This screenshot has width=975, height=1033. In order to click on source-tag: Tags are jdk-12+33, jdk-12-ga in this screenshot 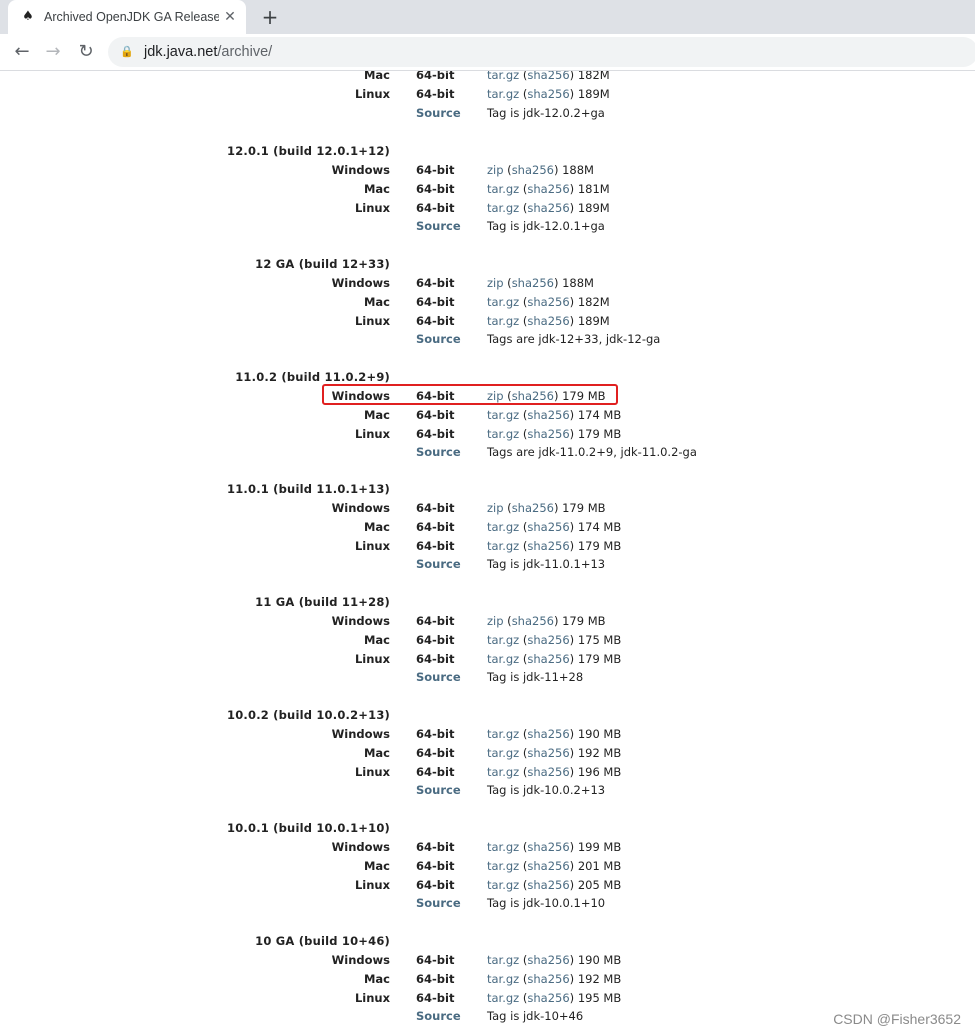, I will do `click(574, 339)`.